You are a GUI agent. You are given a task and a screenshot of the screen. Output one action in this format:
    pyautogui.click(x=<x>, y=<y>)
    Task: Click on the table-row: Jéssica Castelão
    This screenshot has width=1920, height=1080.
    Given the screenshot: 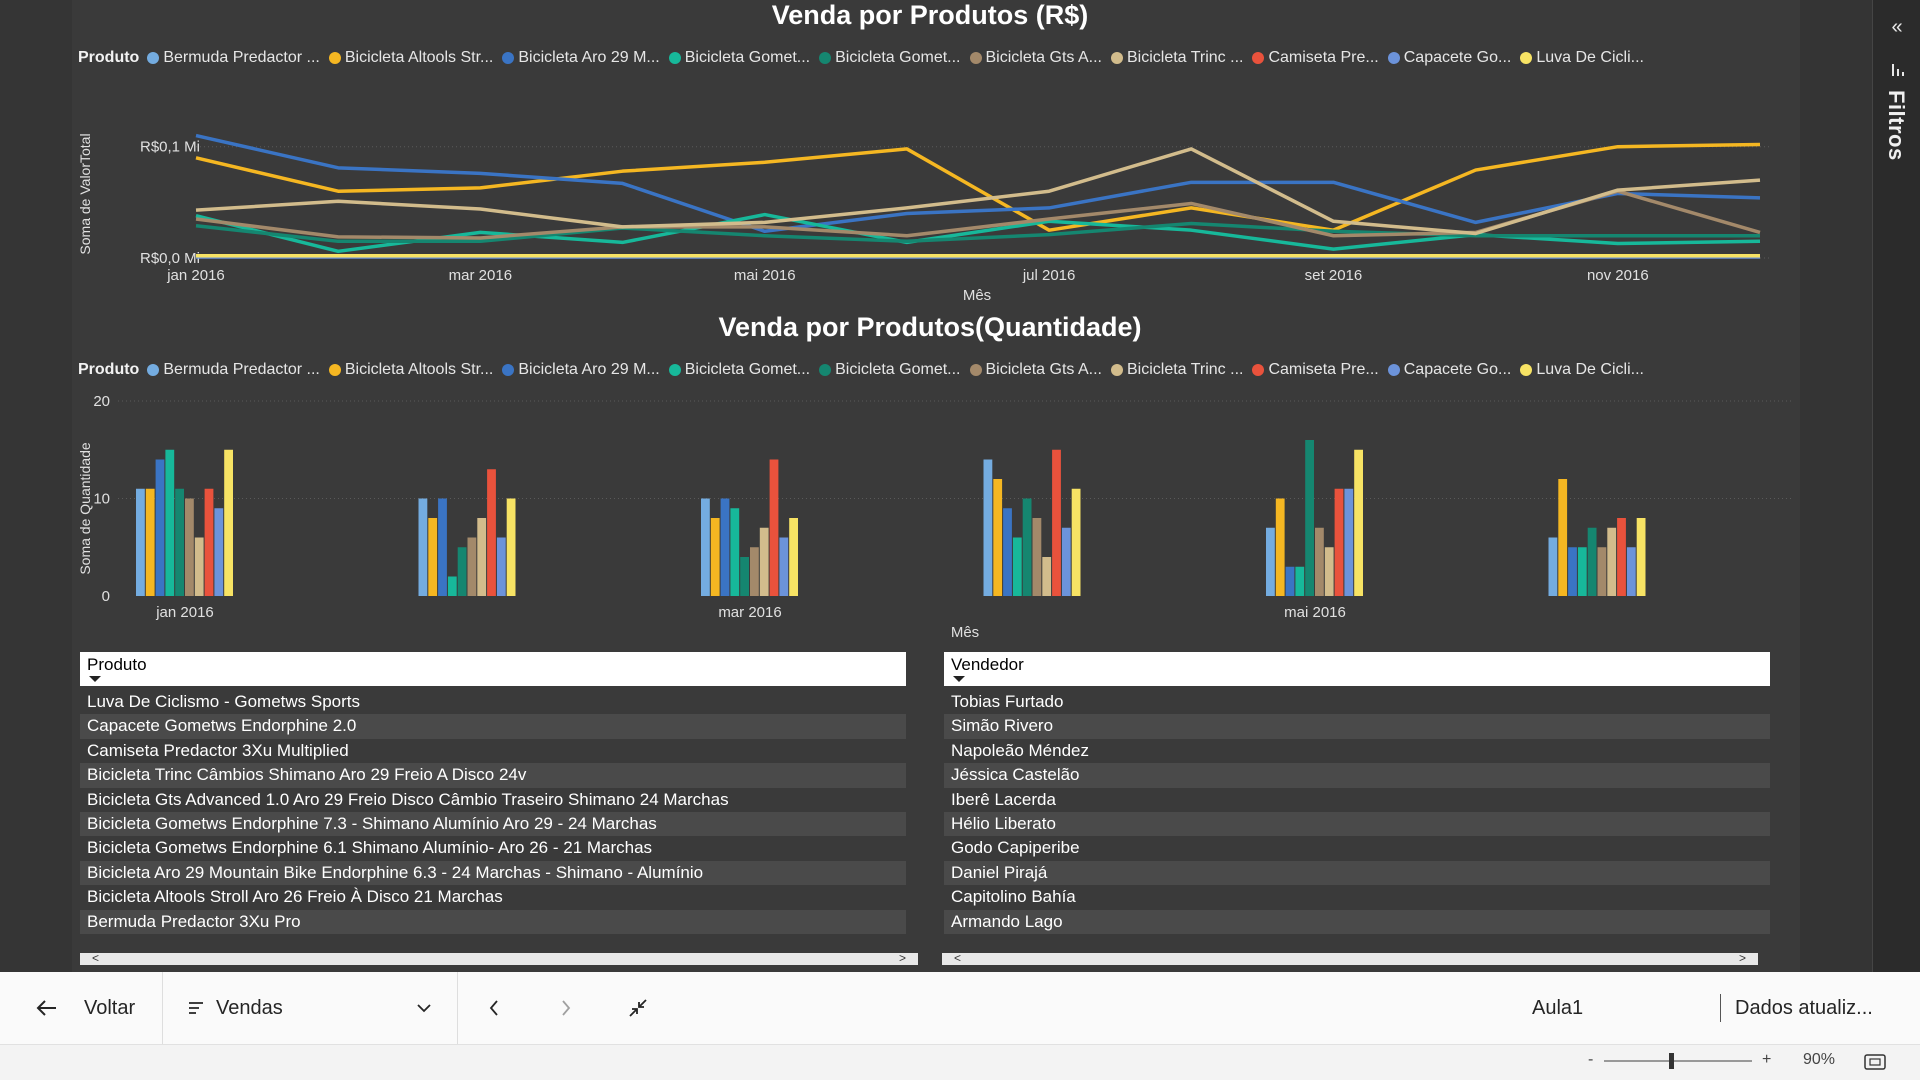 What is the action you would take?
    pyautogui.click(x=1357, y=775)
    